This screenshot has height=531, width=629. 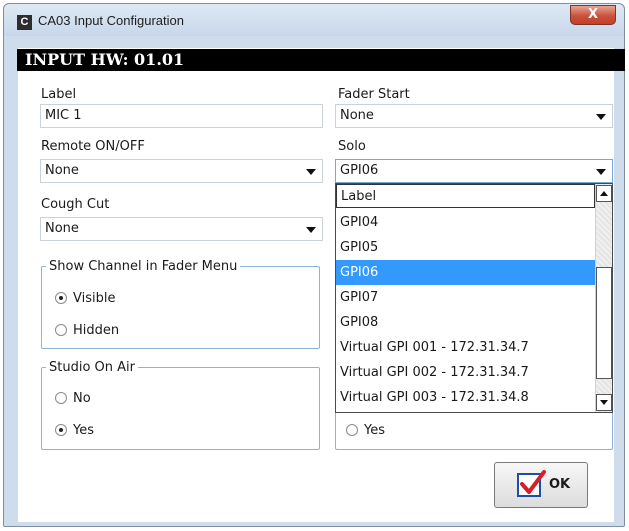 What do you see at coordinates (465, 322) in the screenshot?
I see `list-item: GPI08` at bounding box center [465, 322].